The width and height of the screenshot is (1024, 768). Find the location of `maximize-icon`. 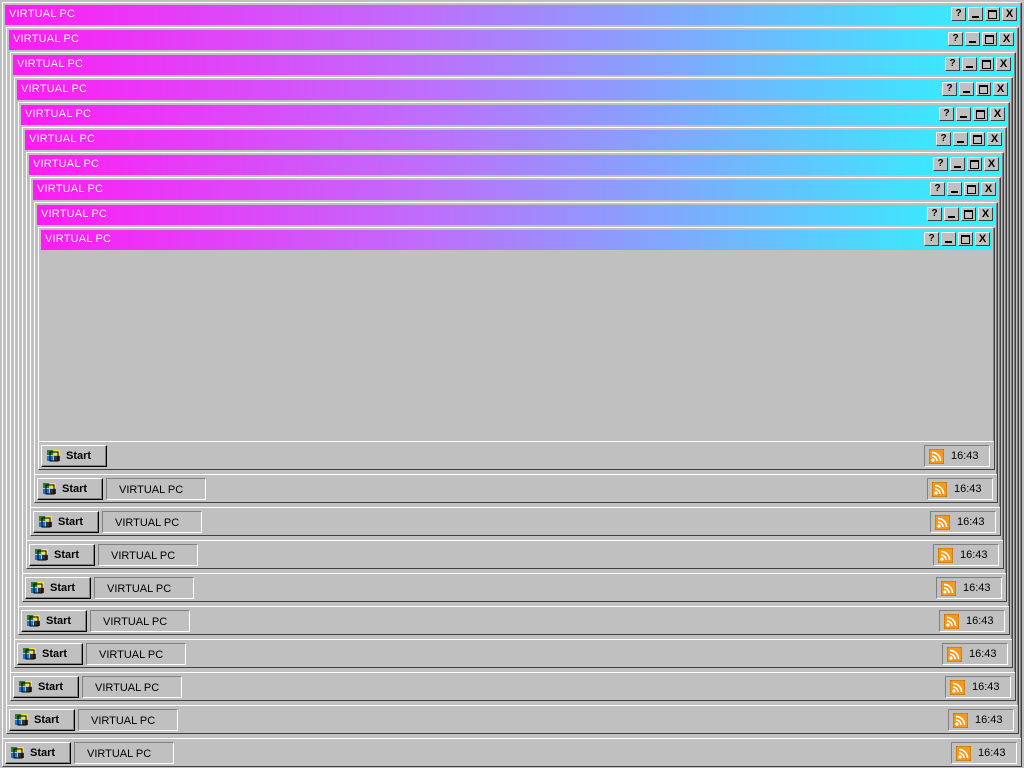

maximize-icon is located at coordinates (965, 239).